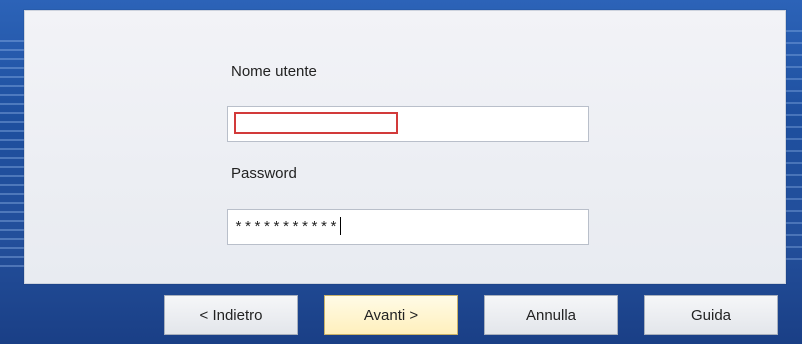 Image resolution: width=802 pixels, height=344 pixels. What do you see at coordinates (551, 315) in the screenshot?
I see `cancel-button: Annulla` at bounding box center [551, 315].